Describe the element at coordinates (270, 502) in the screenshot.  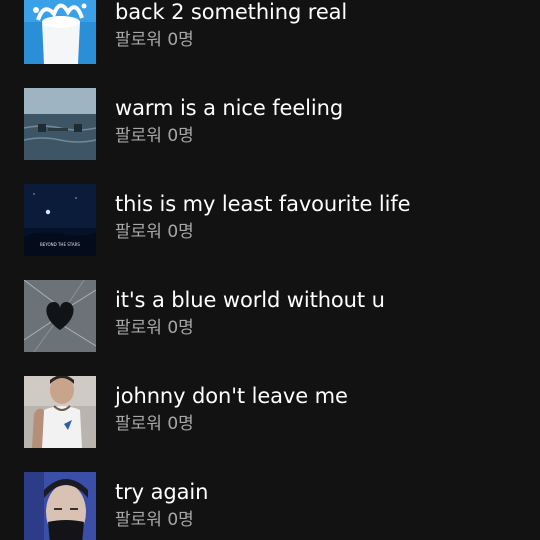
I see `playlist-row-try-again: try again 팔로워 0명` at that location.